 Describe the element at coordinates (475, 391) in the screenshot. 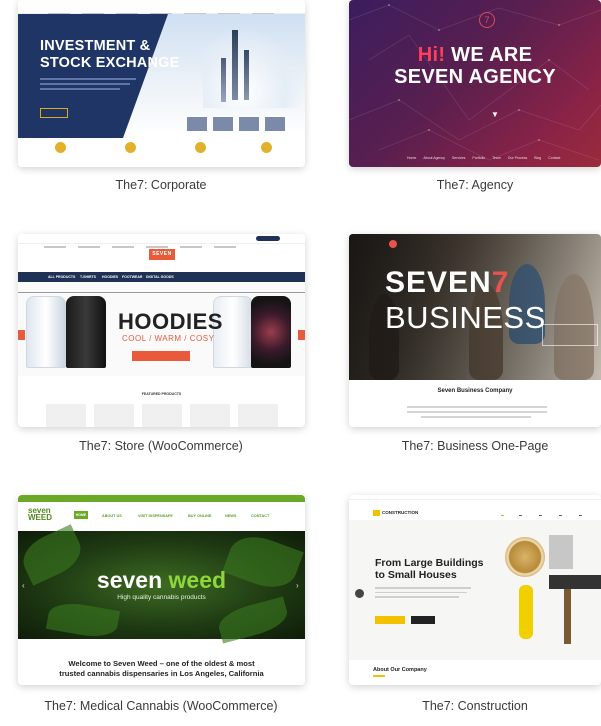

I see `preview-section-title: Seven Business Company` at that location.